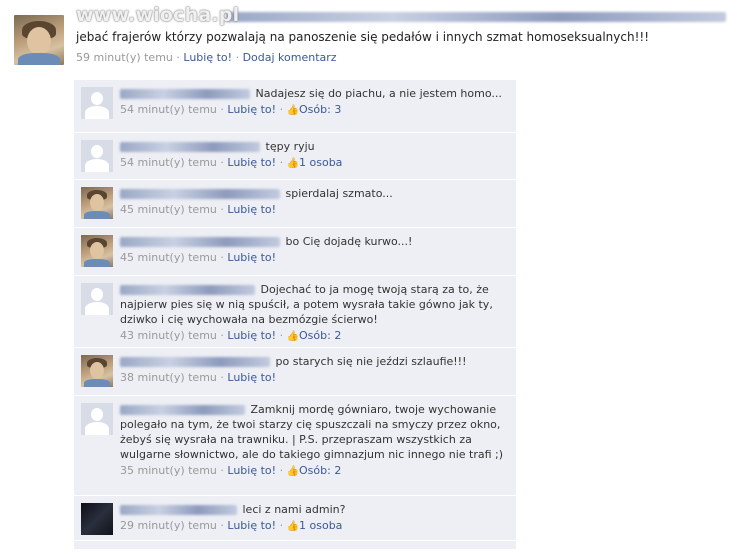 The image size is (750, 558). I want to click on like-count-link: Osób: 3, so click(320, 109).